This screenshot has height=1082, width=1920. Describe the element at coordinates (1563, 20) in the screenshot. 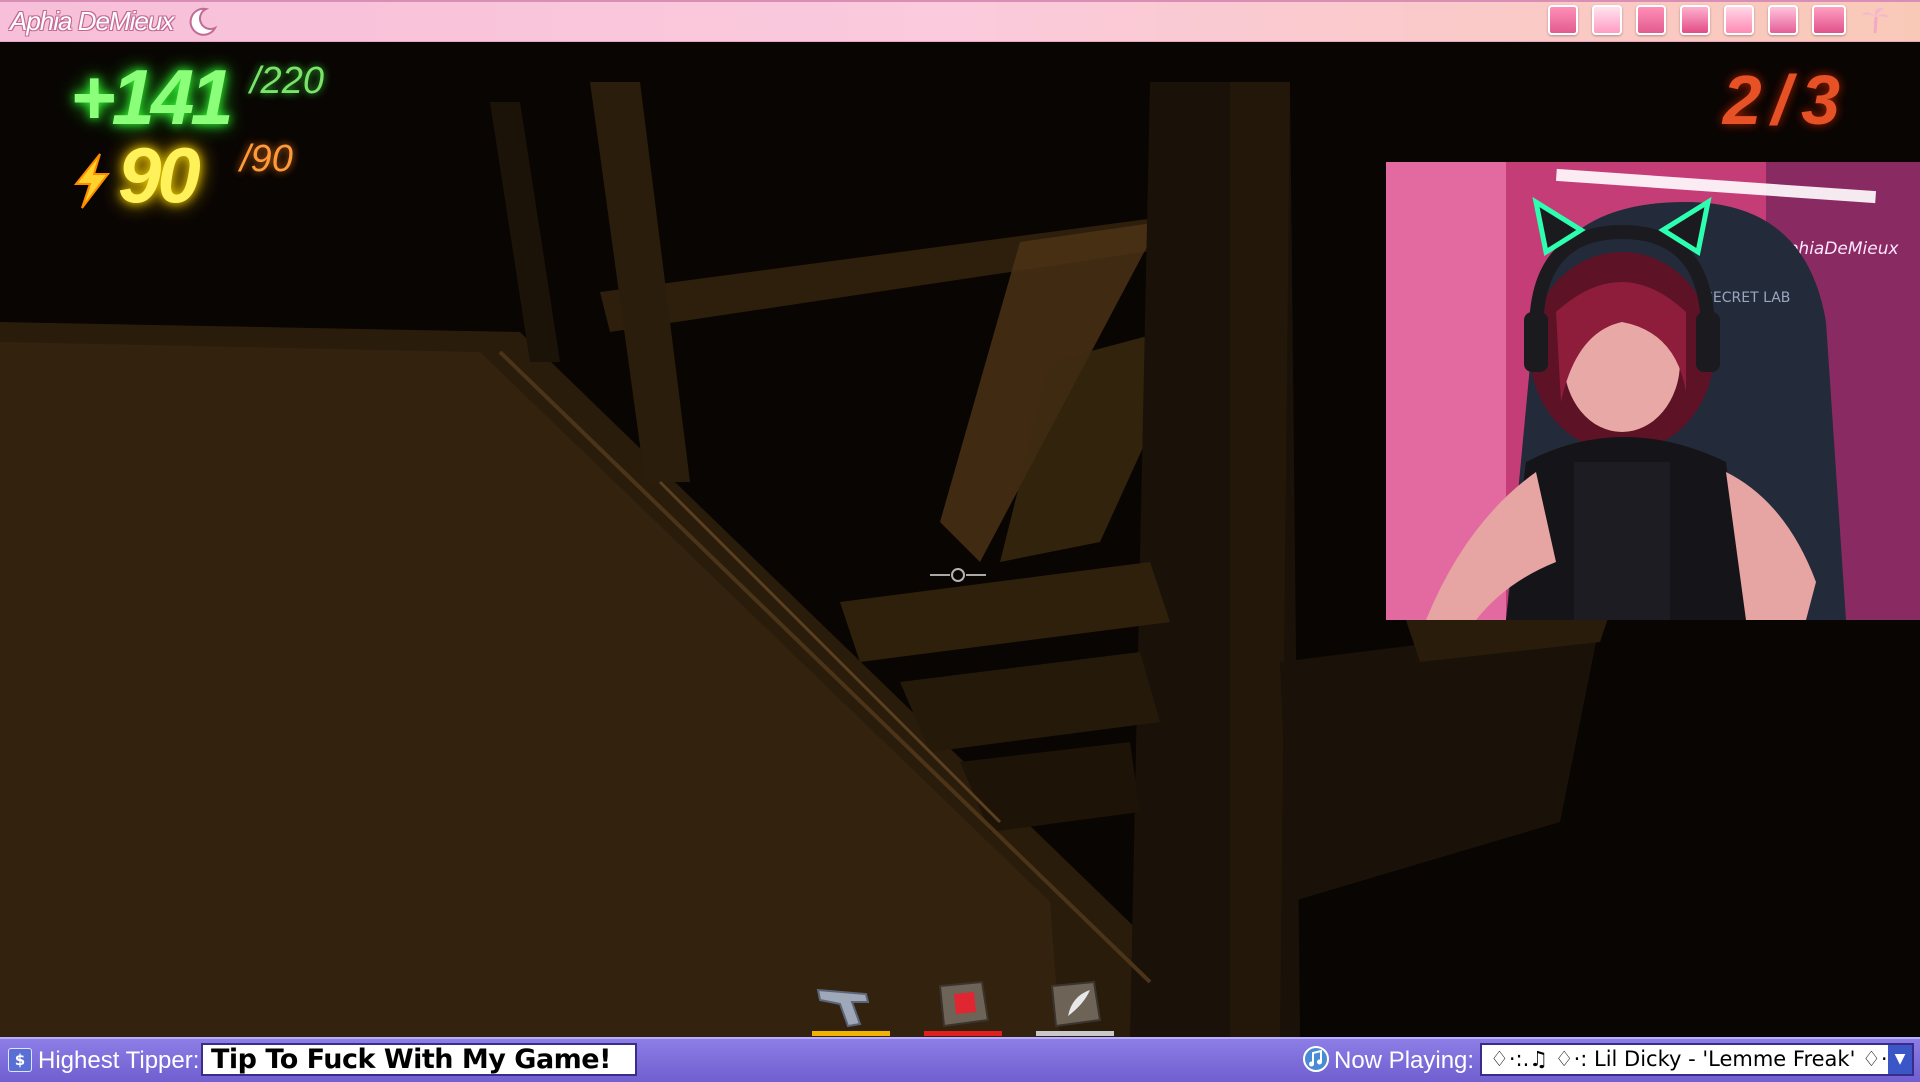

I see `heart-card-icon` at that location.